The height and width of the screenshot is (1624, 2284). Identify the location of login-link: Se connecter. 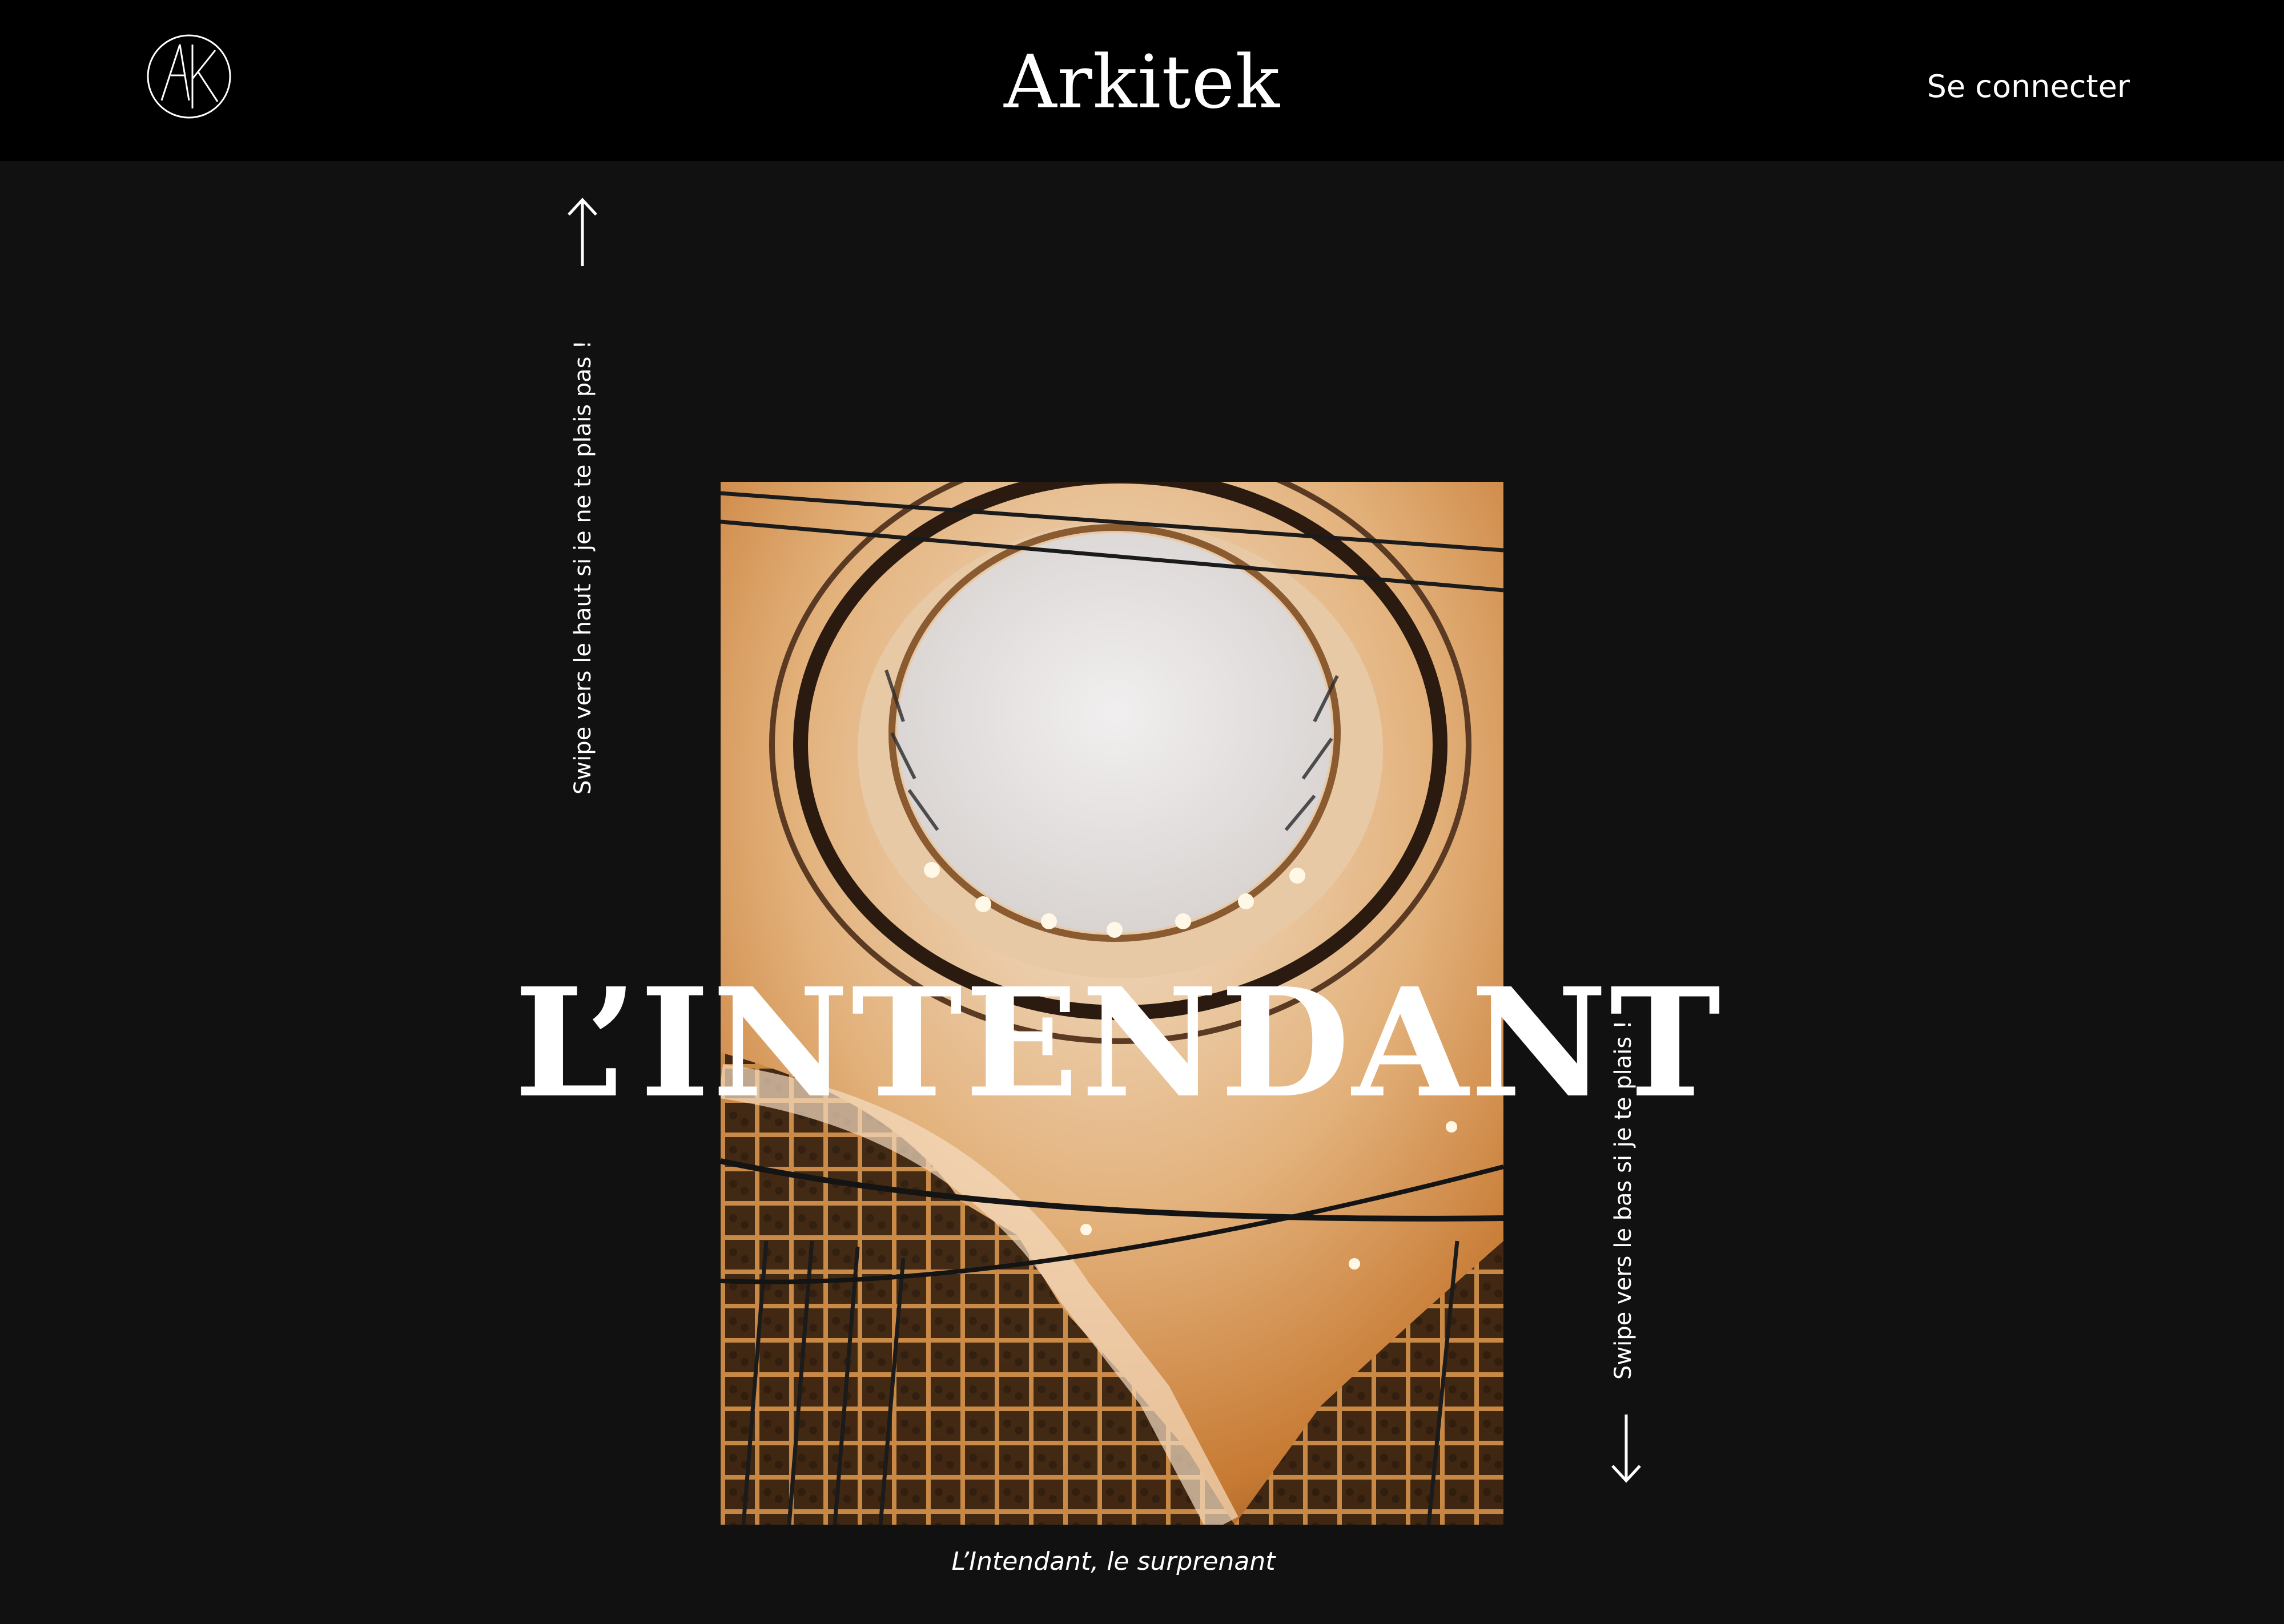
(2007, 87).